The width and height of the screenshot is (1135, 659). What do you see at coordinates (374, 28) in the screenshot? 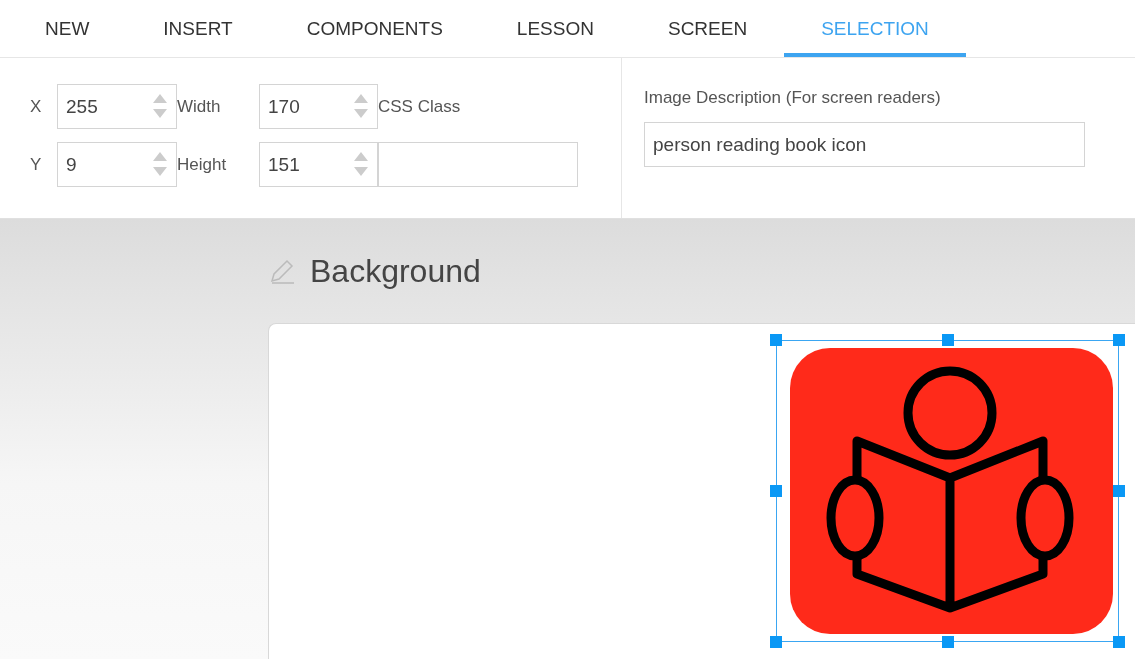
I see `tab: COMPONENTS` at bounding box center [374, 28].